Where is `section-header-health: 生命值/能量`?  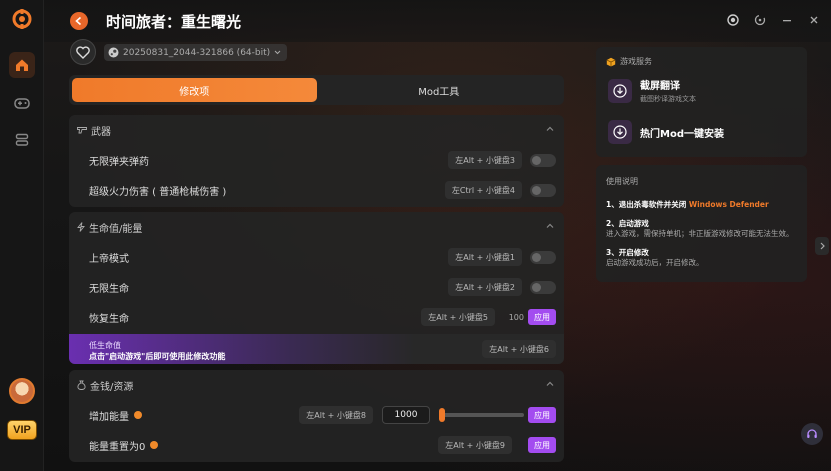
section-header-health: 生命值/能量 is located at coordinates (316, 227).